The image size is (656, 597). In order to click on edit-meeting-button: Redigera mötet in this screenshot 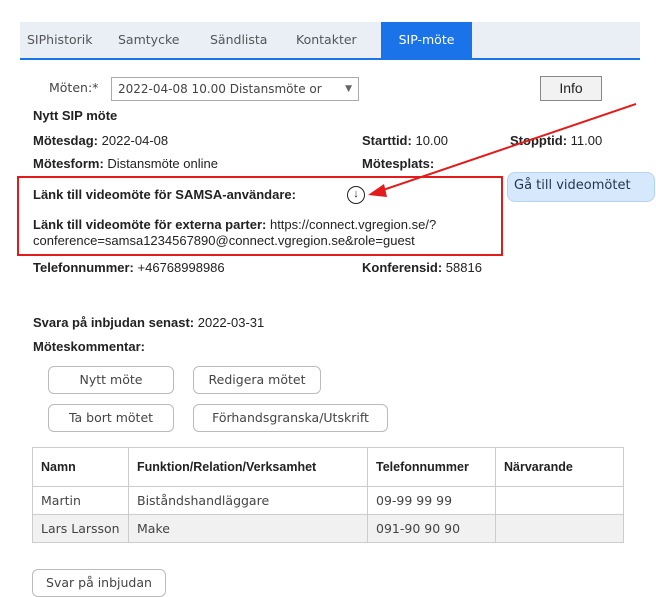, I will do `click(257, 380)`.